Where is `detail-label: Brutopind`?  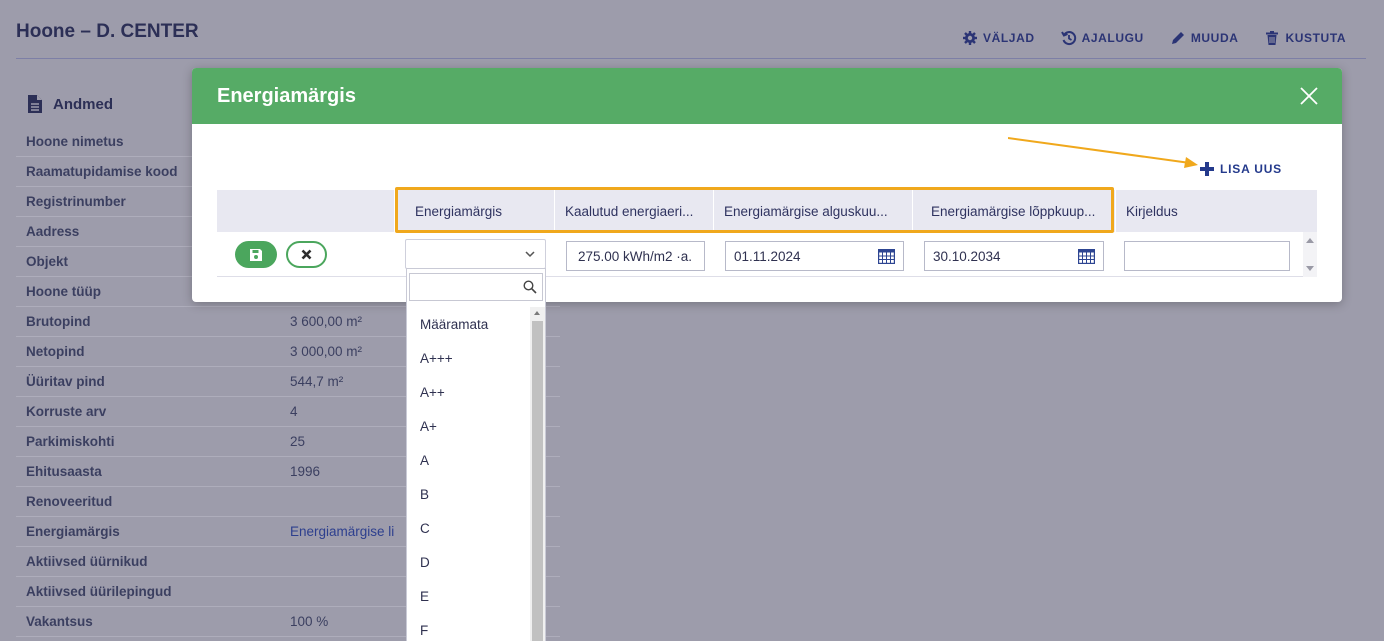
detail-label: Brutopind is located at coordinates (58, 321).